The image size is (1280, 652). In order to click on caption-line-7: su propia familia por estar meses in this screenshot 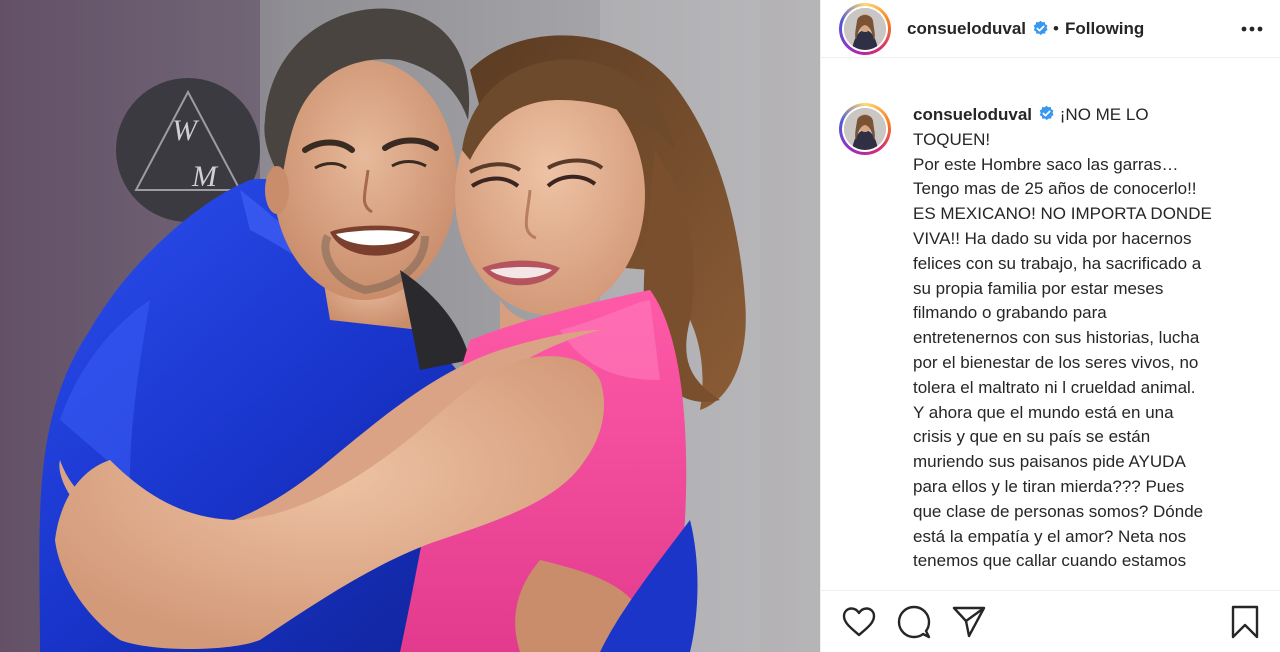, I will do `click(1038, 288)`.